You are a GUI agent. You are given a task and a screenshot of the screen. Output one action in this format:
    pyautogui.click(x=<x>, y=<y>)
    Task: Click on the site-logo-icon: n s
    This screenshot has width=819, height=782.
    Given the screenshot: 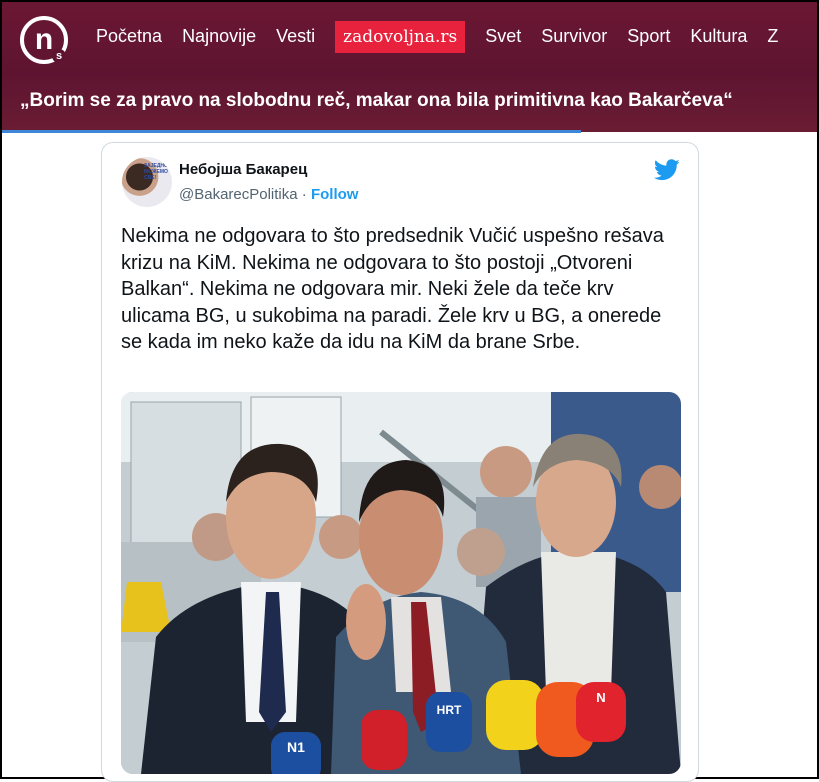 What is the action you would take?
    pyautogui.click(x=44, y=40)
    